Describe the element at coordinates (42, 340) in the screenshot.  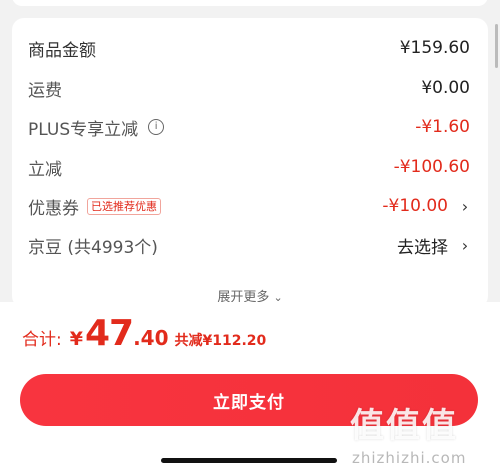
I see `total-label: 合计:` at that location.